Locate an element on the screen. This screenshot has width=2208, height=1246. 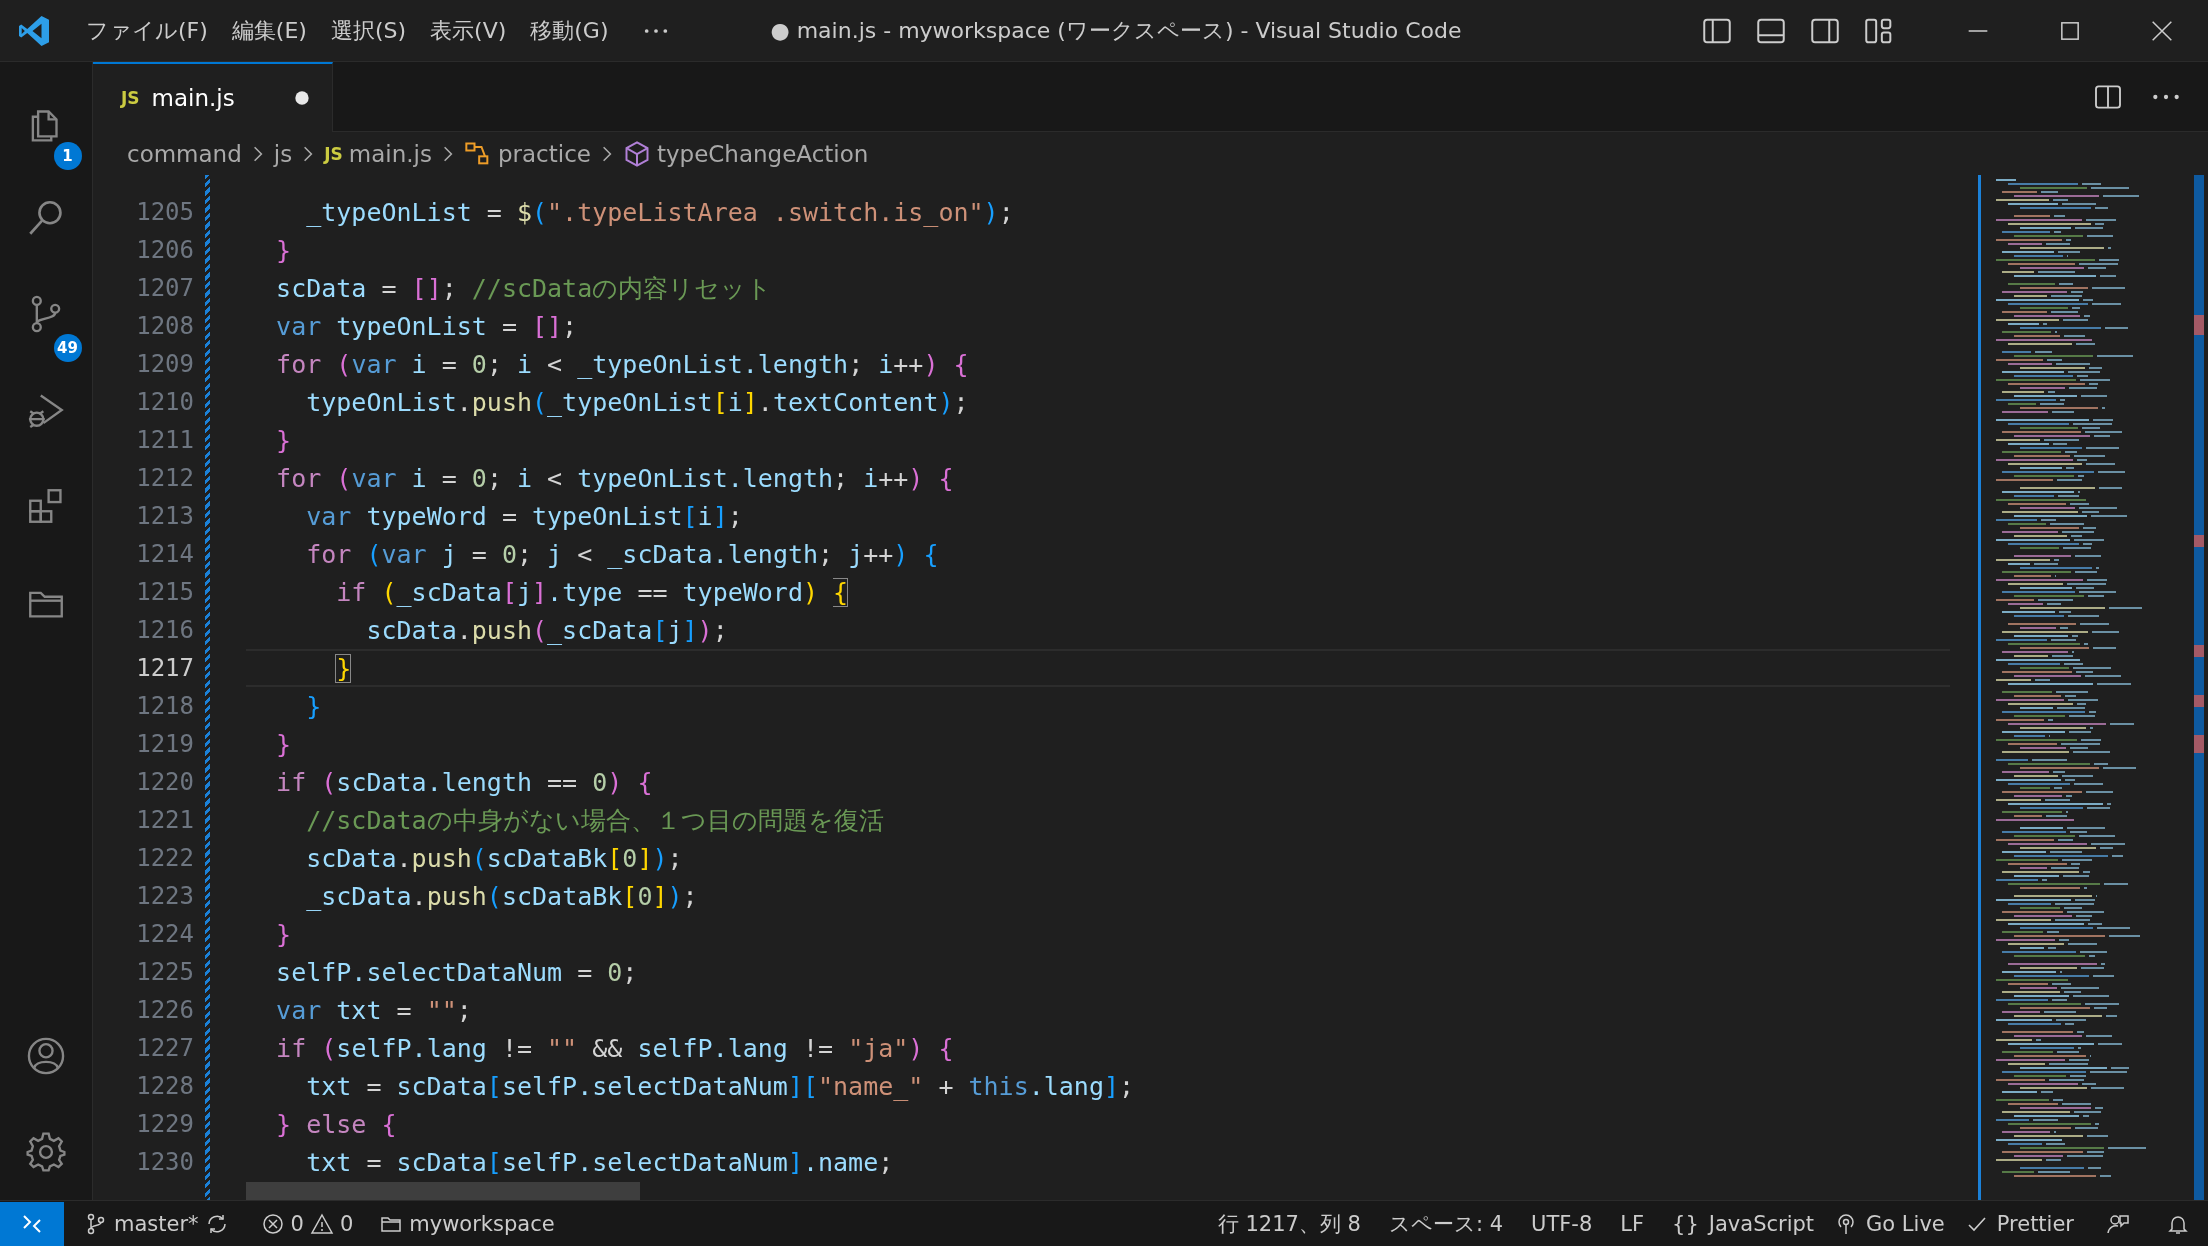
breadcrumb-item: js is located at coordinates (283, 153).